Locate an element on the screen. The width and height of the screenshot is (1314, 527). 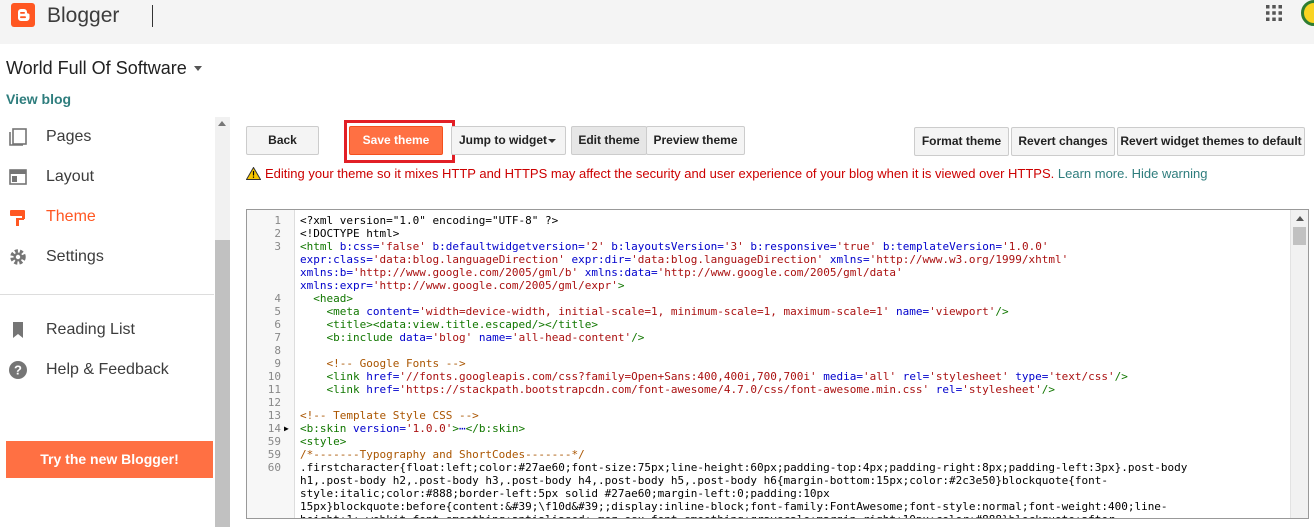
jump-to-widget-dropdown: Jump to widget is located at coordinates (508, 140).